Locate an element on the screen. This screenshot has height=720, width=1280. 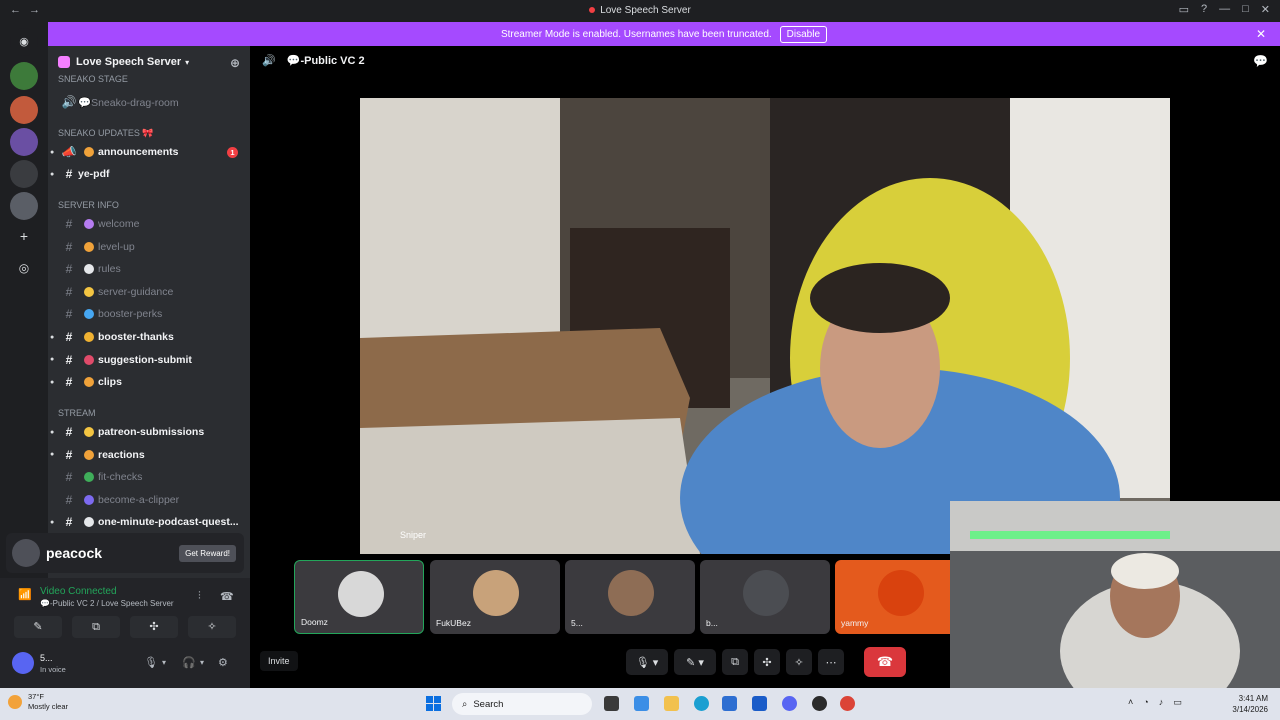
outlook-icon is located at coordinates (759, 703).